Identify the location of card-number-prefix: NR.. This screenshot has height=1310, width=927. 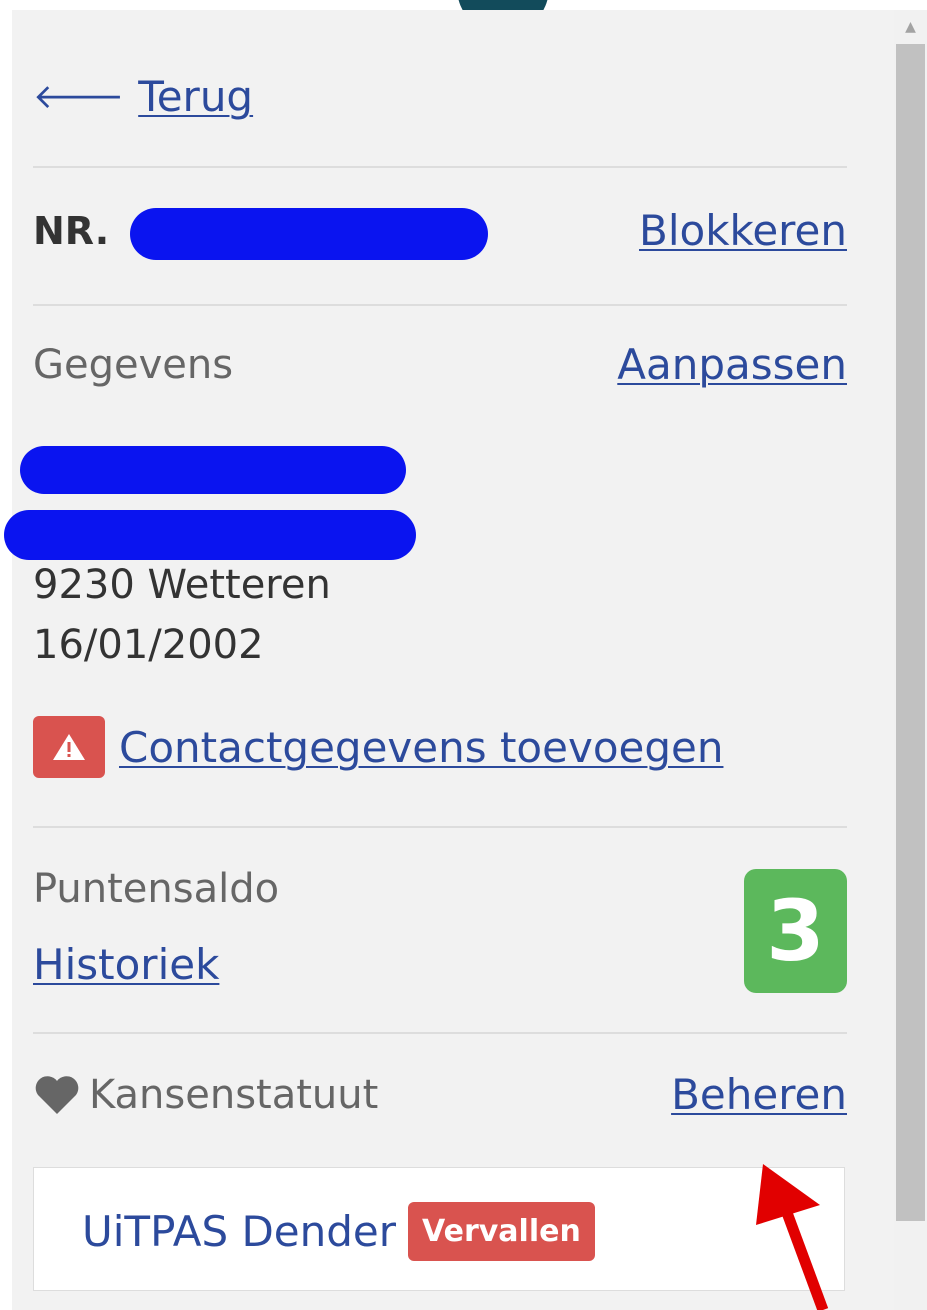
(71, 230).